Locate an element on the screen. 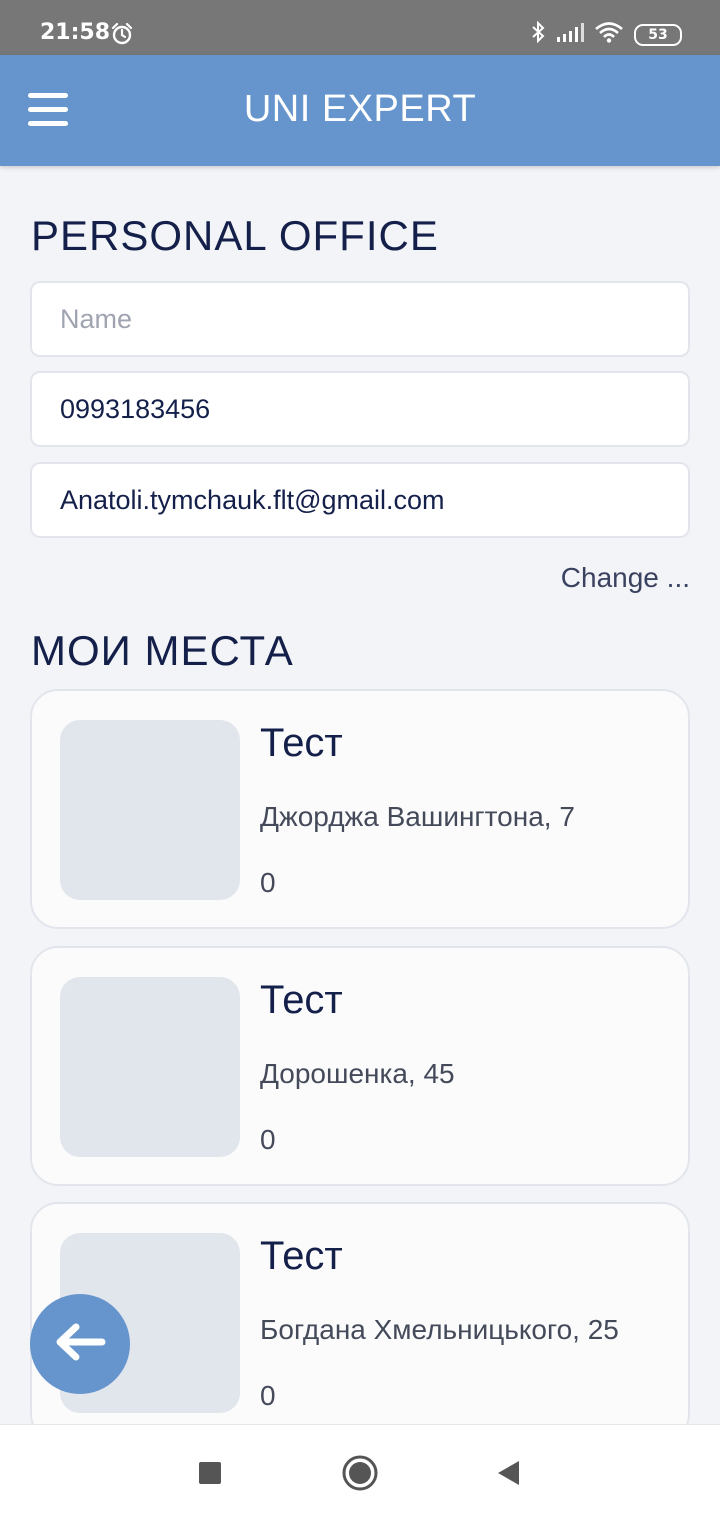  status-bar: 21:58 53 is located at coordinates (360, 27).